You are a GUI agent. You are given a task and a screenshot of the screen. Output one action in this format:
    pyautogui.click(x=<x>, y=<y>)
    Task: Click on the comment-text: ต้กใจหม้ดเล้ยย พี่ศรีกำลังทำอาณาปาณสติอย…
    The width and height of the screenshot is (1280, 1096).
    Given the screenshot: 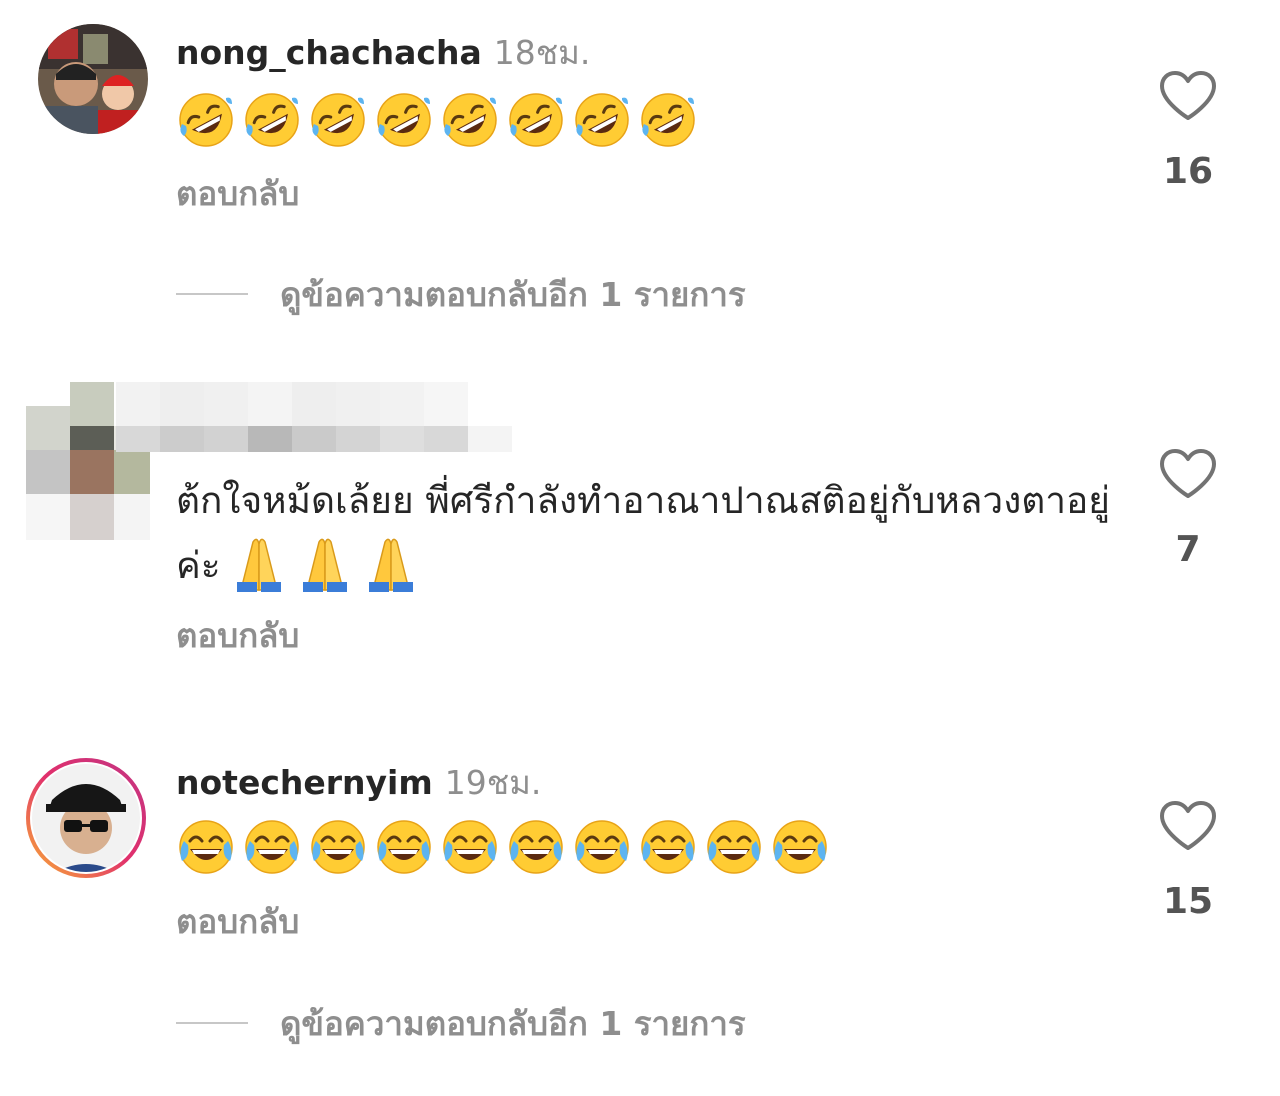 What is the action you would take?
    pyautogui.click(x=646, y=533)
    